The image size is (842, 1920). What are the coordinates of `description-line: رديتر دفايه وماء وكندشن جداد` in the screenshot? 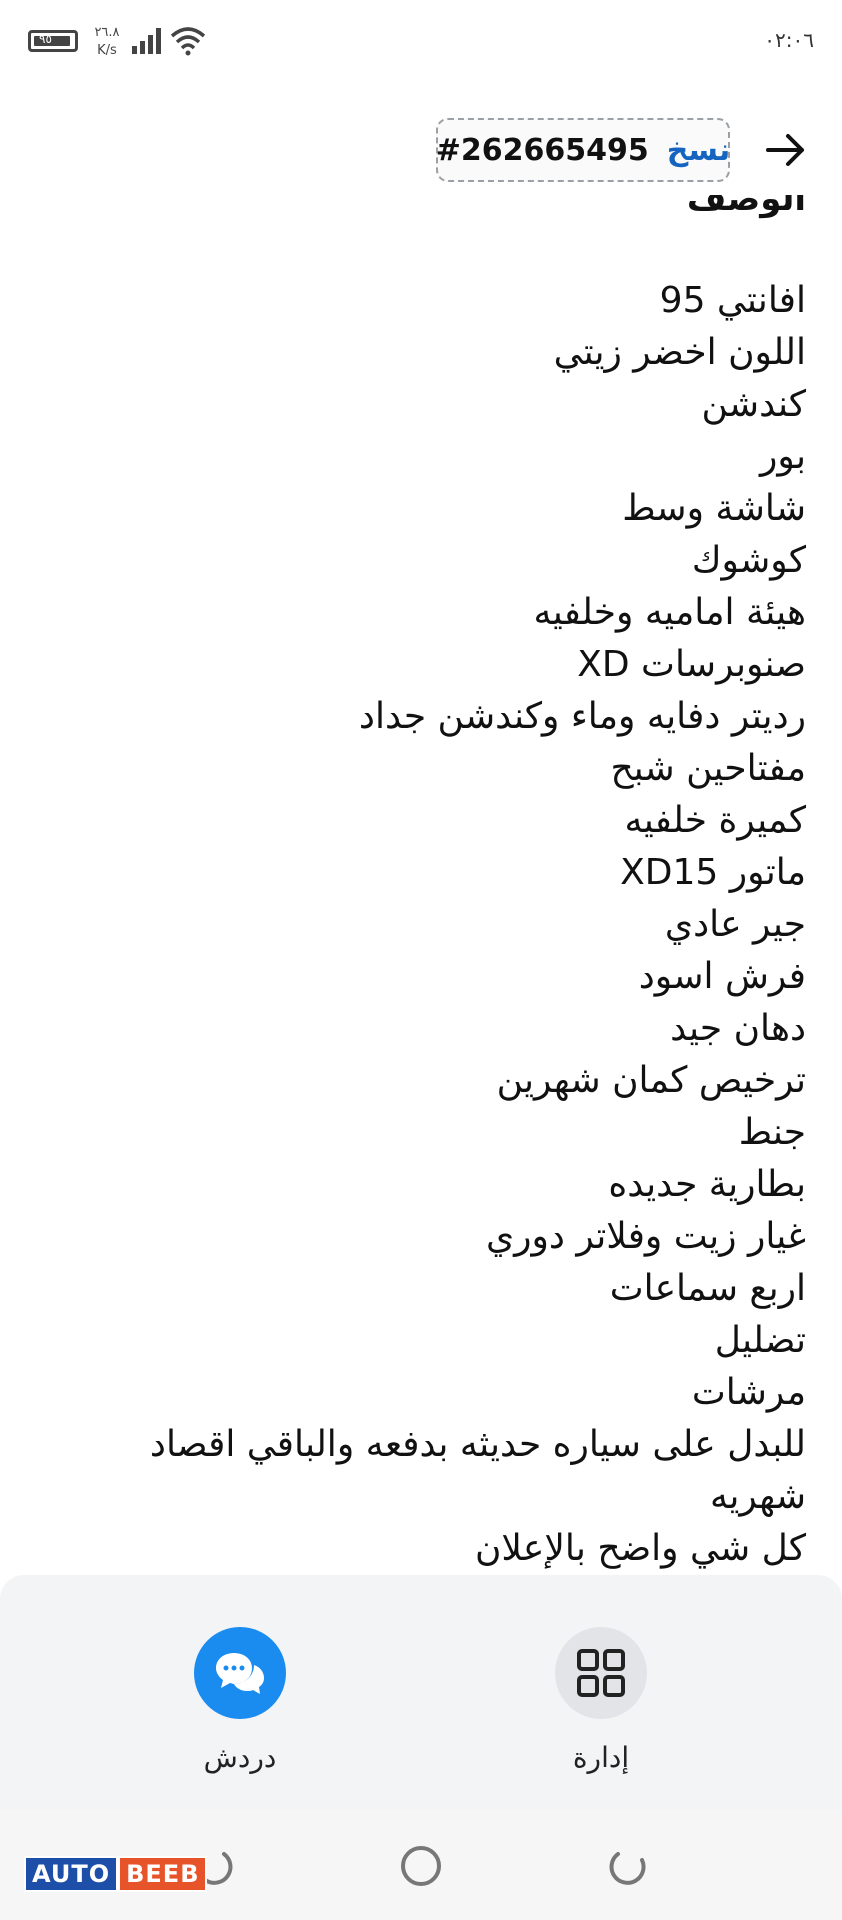 It's located at (582, 716).